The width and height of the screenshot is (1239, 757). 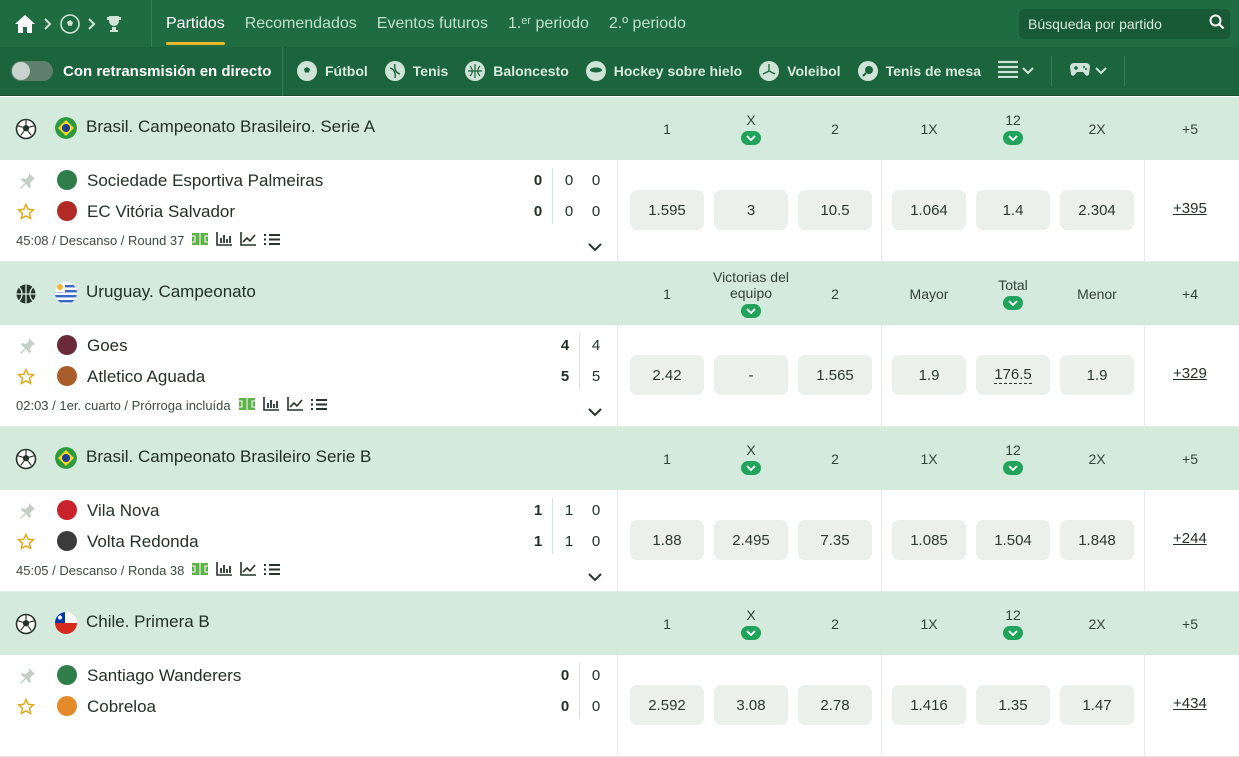 I want to click on trophy-icon, so click(x=114, y=24).